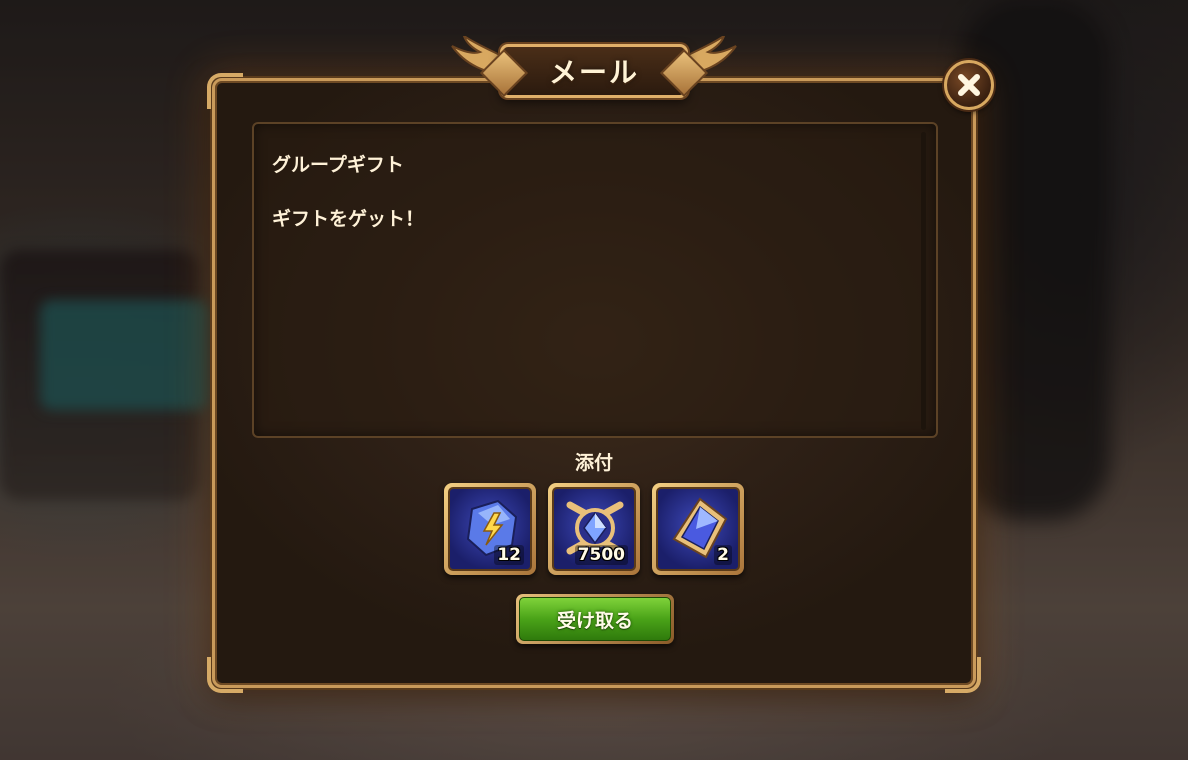 The height and width of the screenshot is (760, 1188). Describe the element at coordinates (338, 165) in the screenshot. I see `message-title: グループギフト` at that location.